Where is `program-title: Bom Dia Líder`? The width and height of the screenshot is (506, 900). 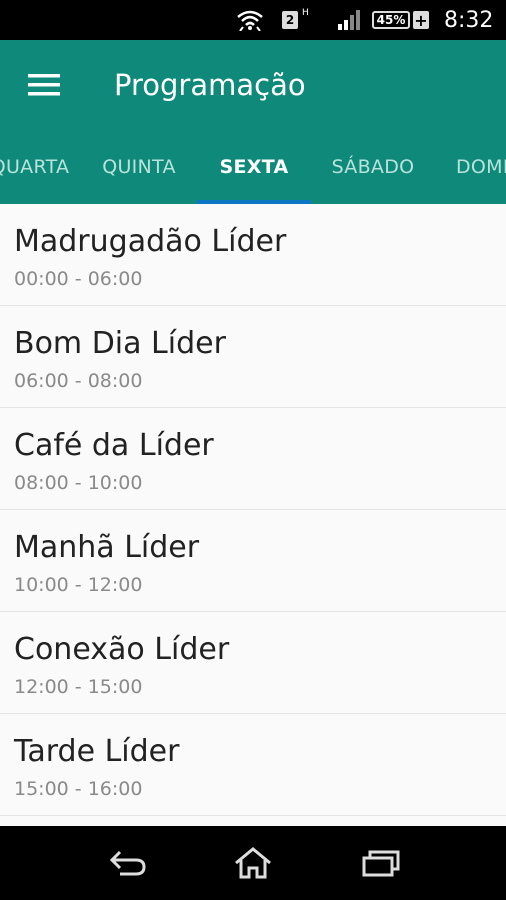 program-title: Bom Dia Líder is located at coordinates (120, 343).